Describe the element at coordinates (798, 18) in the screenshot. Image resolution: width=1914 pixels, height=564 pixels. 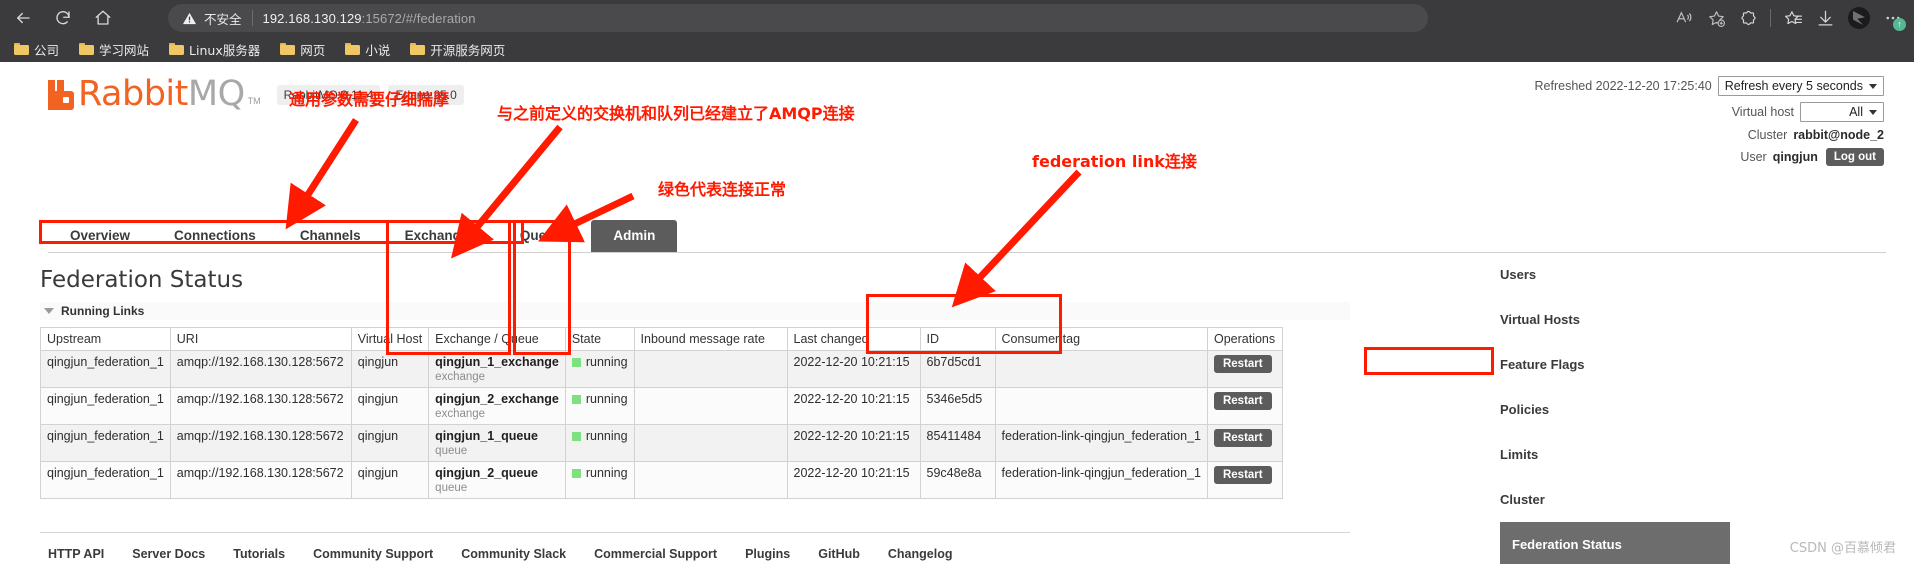
I see `address-bar: 不安全 192.168.130.129:15672/#/federation` at that location.